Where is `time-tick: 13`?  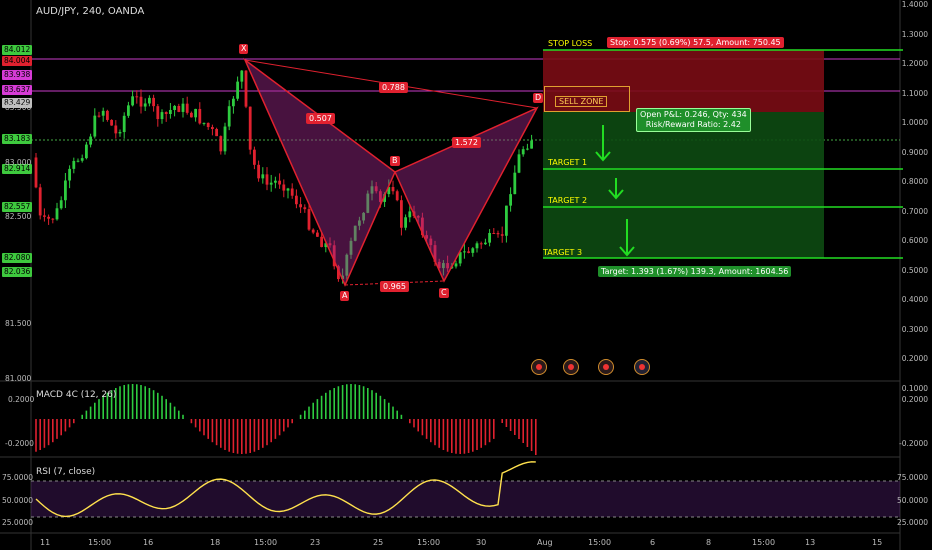
time-tick: 13 is located at coordinates (810, 542).